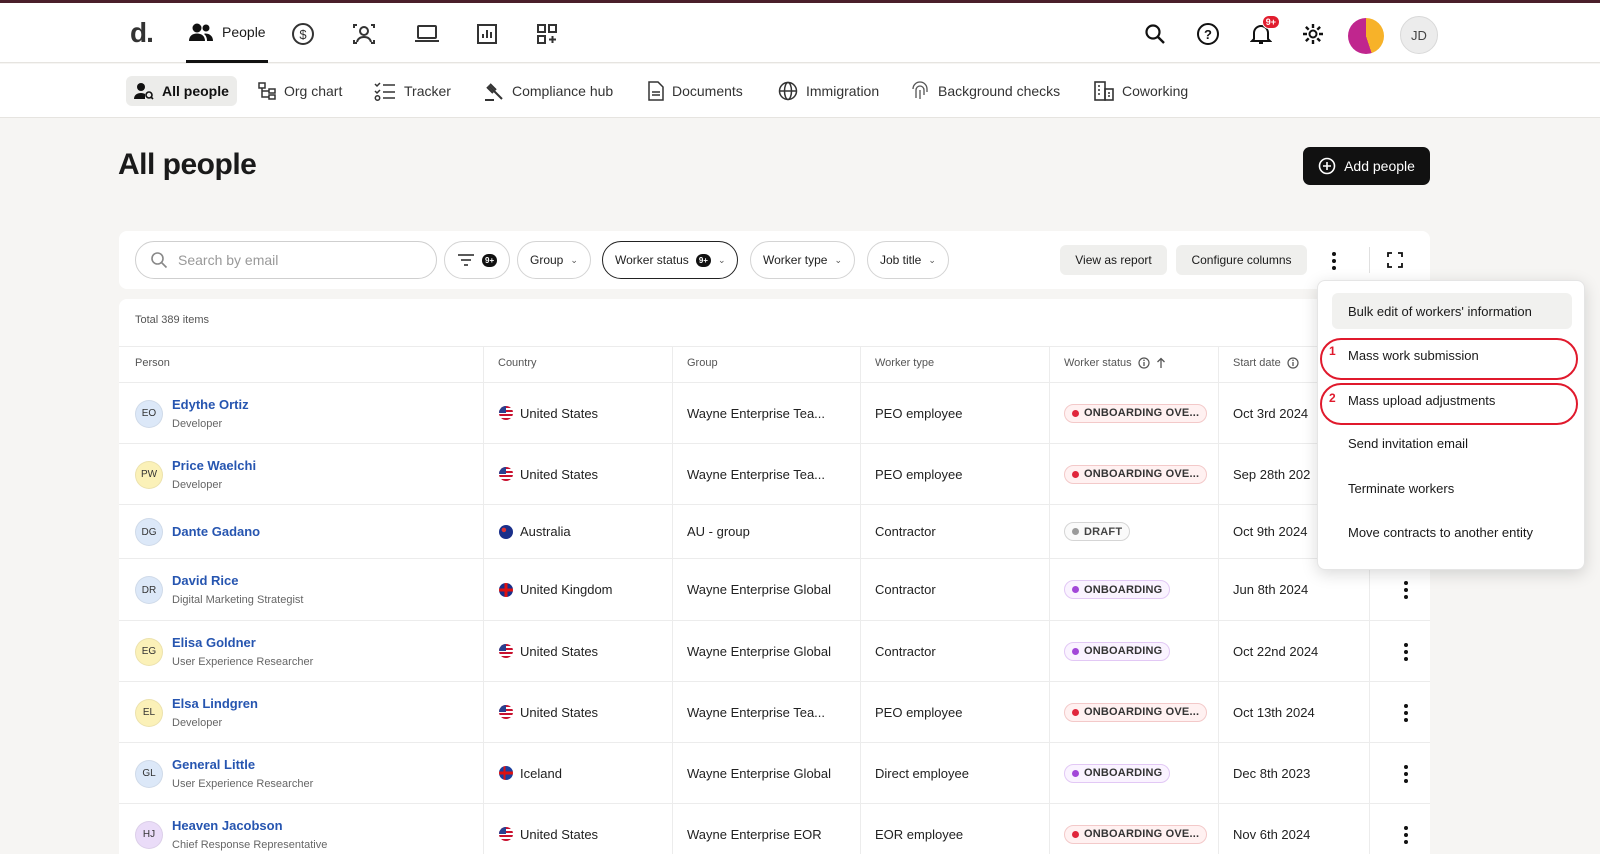 The image size is (1600, 854). Describe the element at coordinates (1366, 36) in the screenshot. I see `org-avatar` at that location.